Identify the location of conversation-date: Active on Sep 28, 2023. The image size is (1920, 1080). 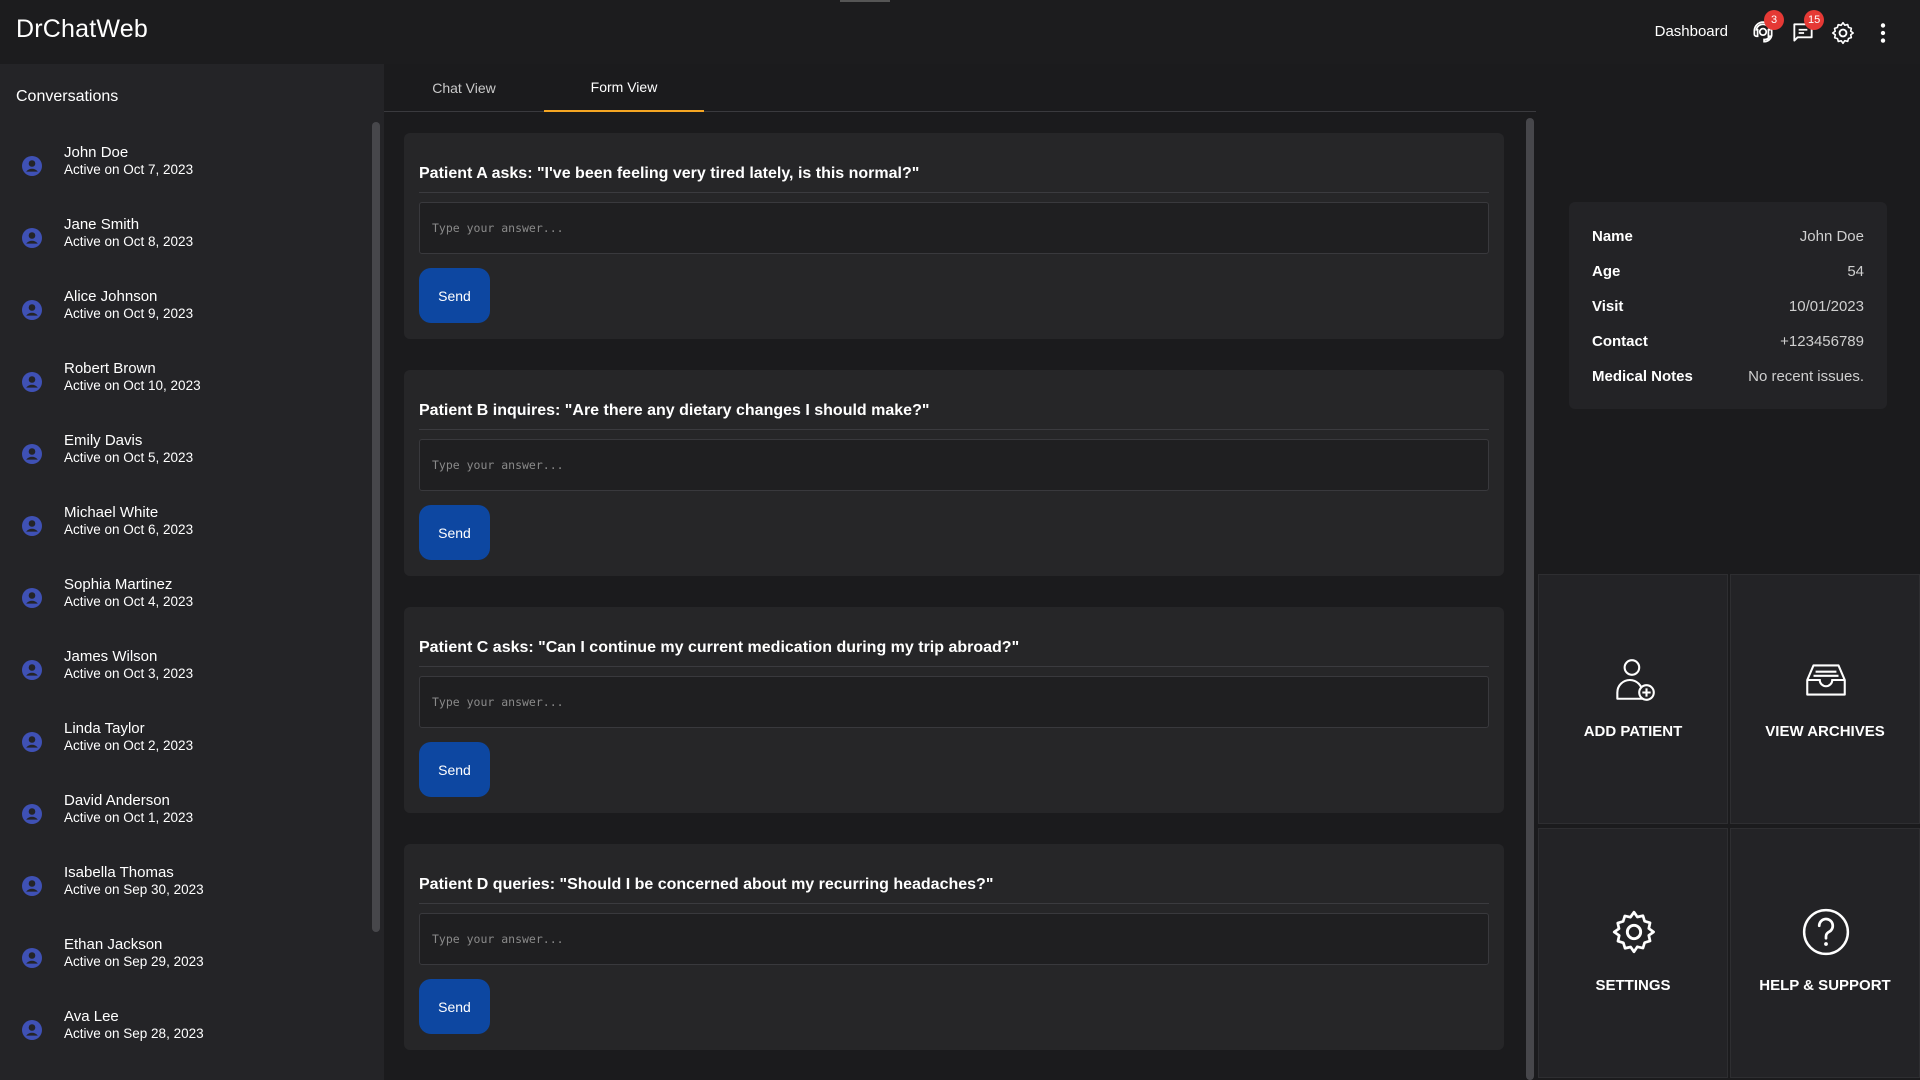
(134, 1033).